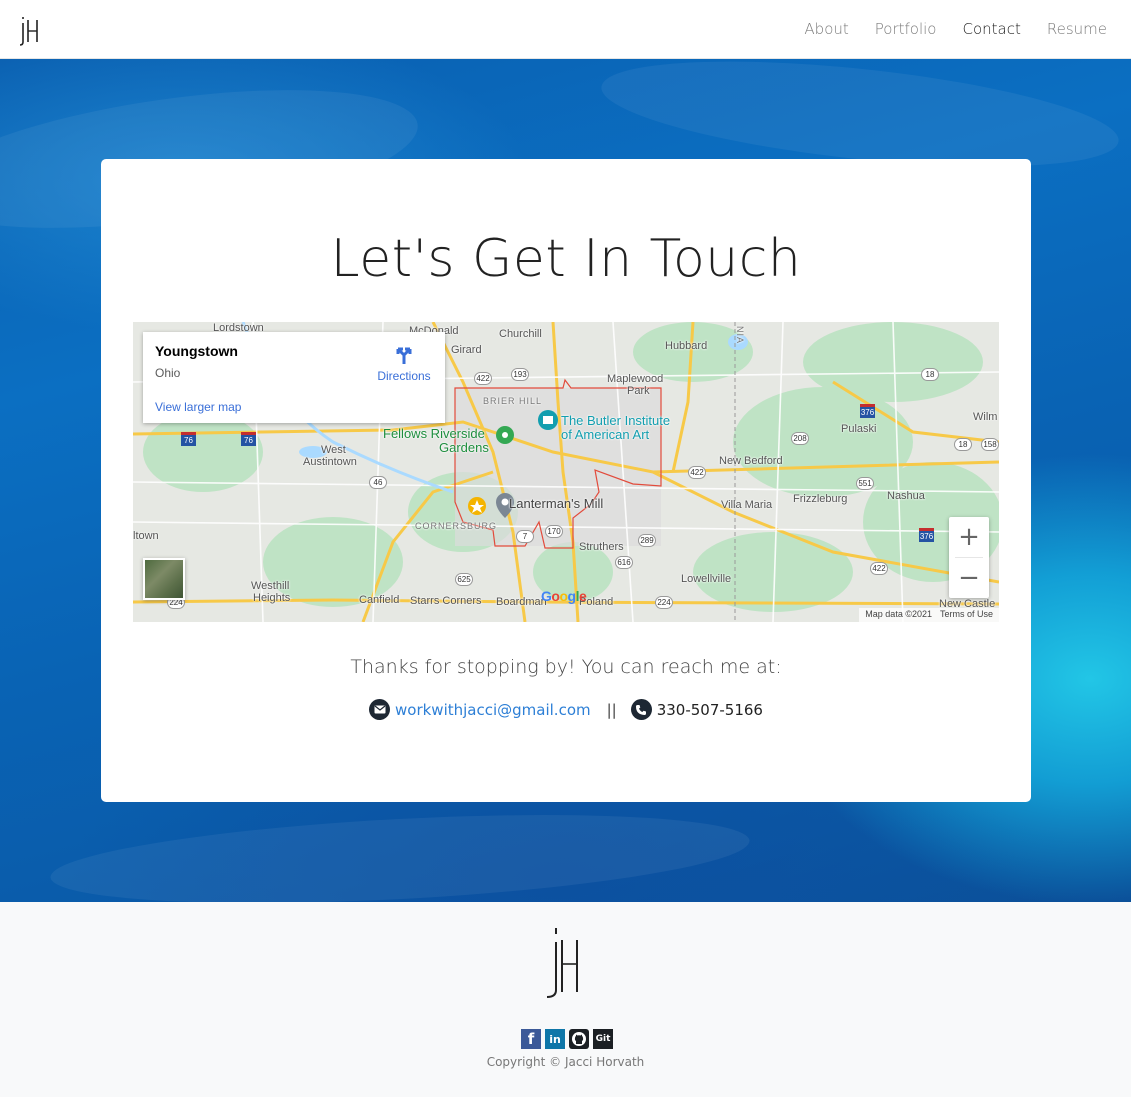 Image resolution: width=1131 pixels, height=1097 pixels. What do you see at coordinates (525, 536) in the screenshot?
I see `route-shield: 7` at bounding box center [525, 536].